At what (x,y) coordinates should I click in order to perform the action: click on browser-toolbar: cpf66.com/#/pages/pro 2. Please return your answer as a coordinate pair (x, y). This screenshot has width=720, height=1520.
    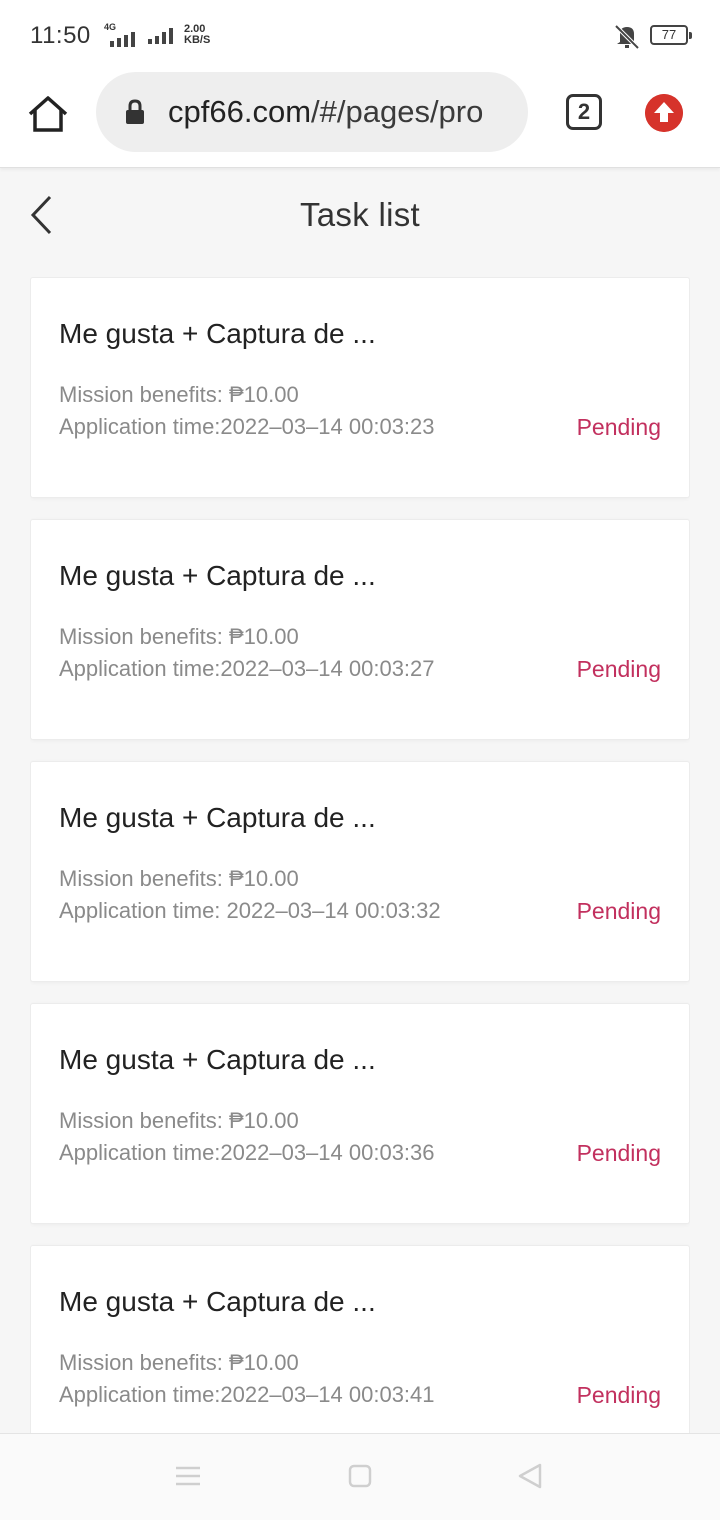
    Looking at the image, I should click on (360, 120).